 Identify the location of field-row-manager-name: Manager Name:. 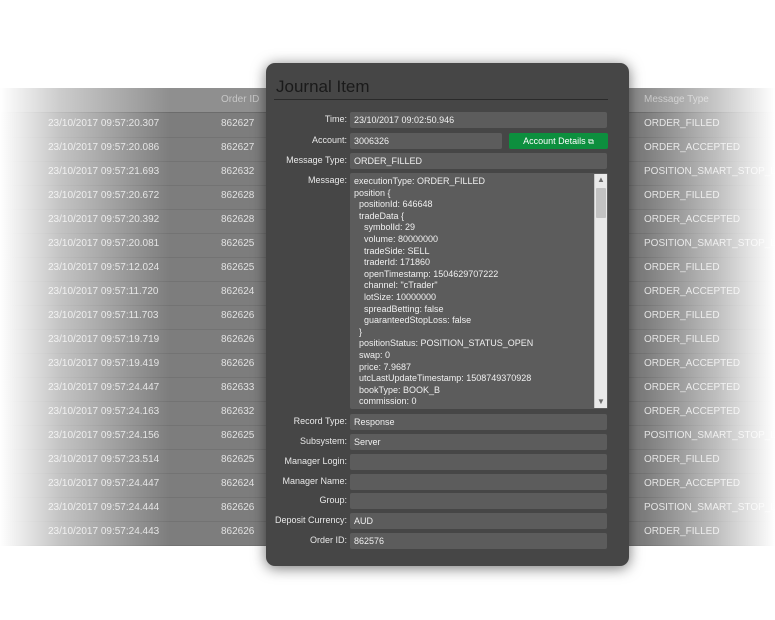
(447, 482).